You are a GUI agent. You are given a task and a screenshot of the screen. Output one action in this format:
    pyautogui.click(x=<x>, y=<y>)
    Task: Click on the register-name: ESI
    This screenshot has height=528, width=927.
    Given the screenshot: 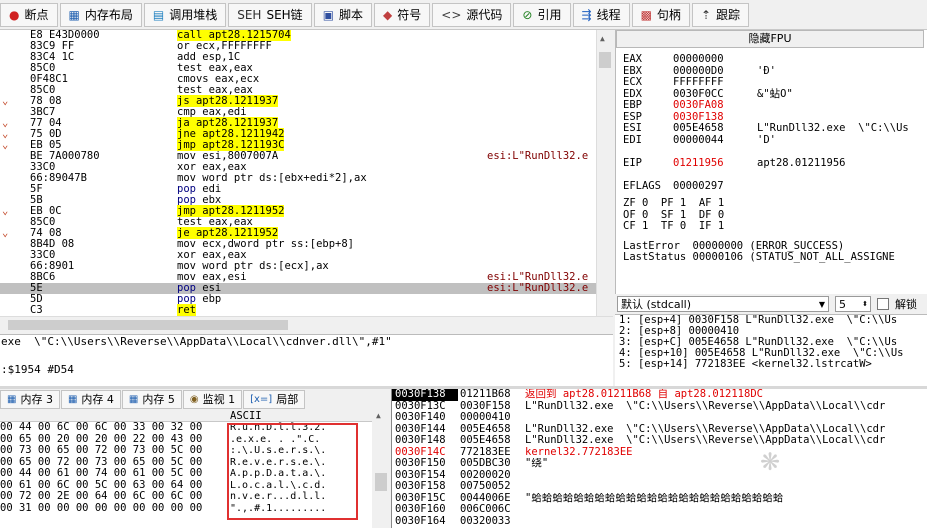 What is the action you would take?
    pyautogui.click(x=632, y=128)
    